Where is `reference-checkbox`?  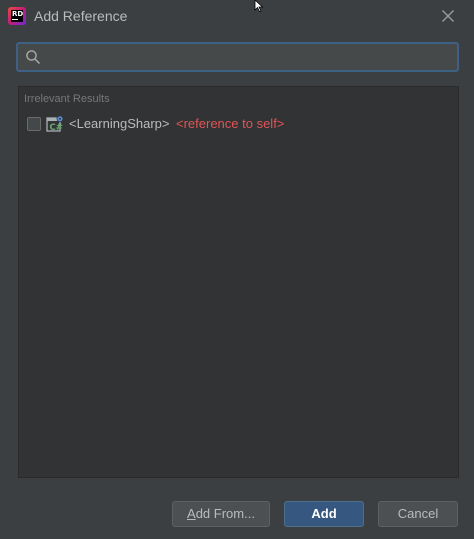 reference-checkbox is located at coordinates (34, 124).